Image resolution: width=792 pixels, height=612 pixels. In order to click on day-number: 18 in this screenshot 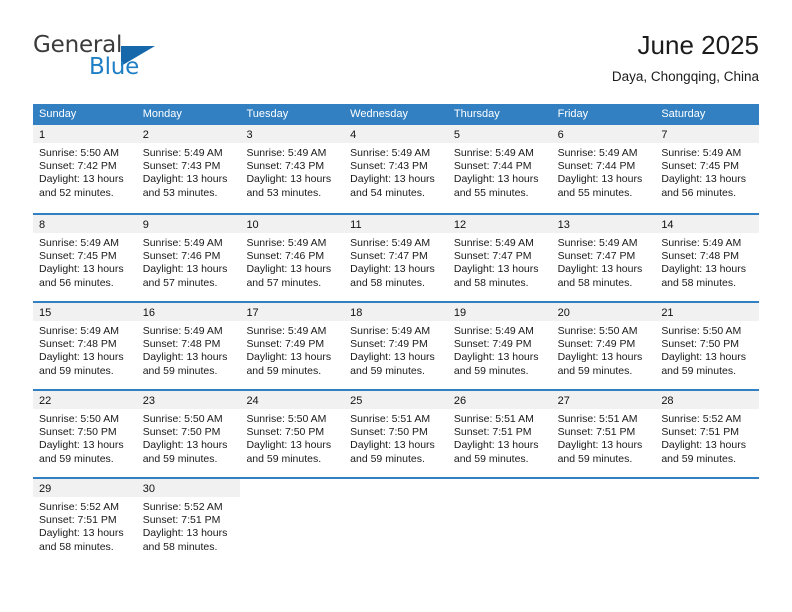, I will do `click(356, 313)`.